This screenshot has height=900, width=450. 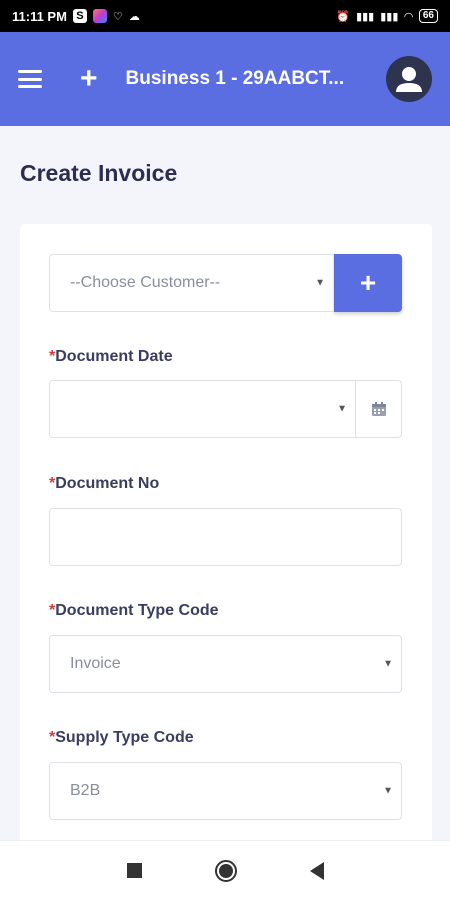 I want to click on volte-signal-icon: ▮▮▮, so click(x=365, y=16).